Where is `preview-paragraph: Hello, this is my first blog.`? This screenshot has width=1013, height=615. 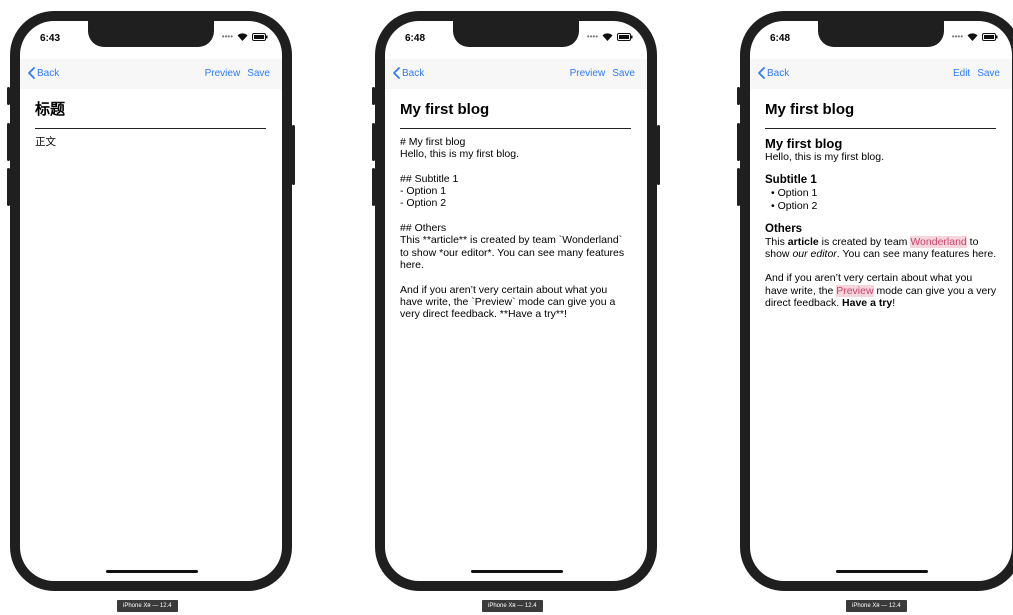 preview-paragraph: Hello, this is my first blog. is located at coordinates (825, 157).